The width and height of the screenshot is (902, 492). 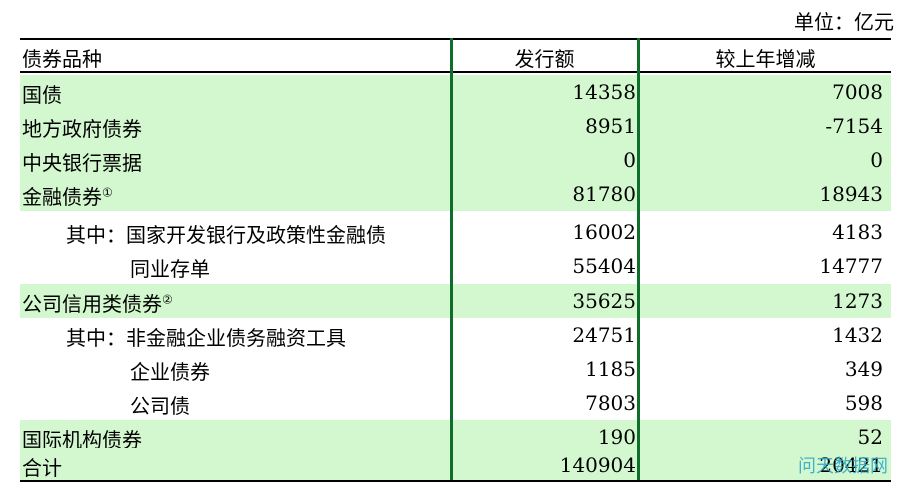 I want to click on row-name: 金融债券①, so click(x=67, y=195).